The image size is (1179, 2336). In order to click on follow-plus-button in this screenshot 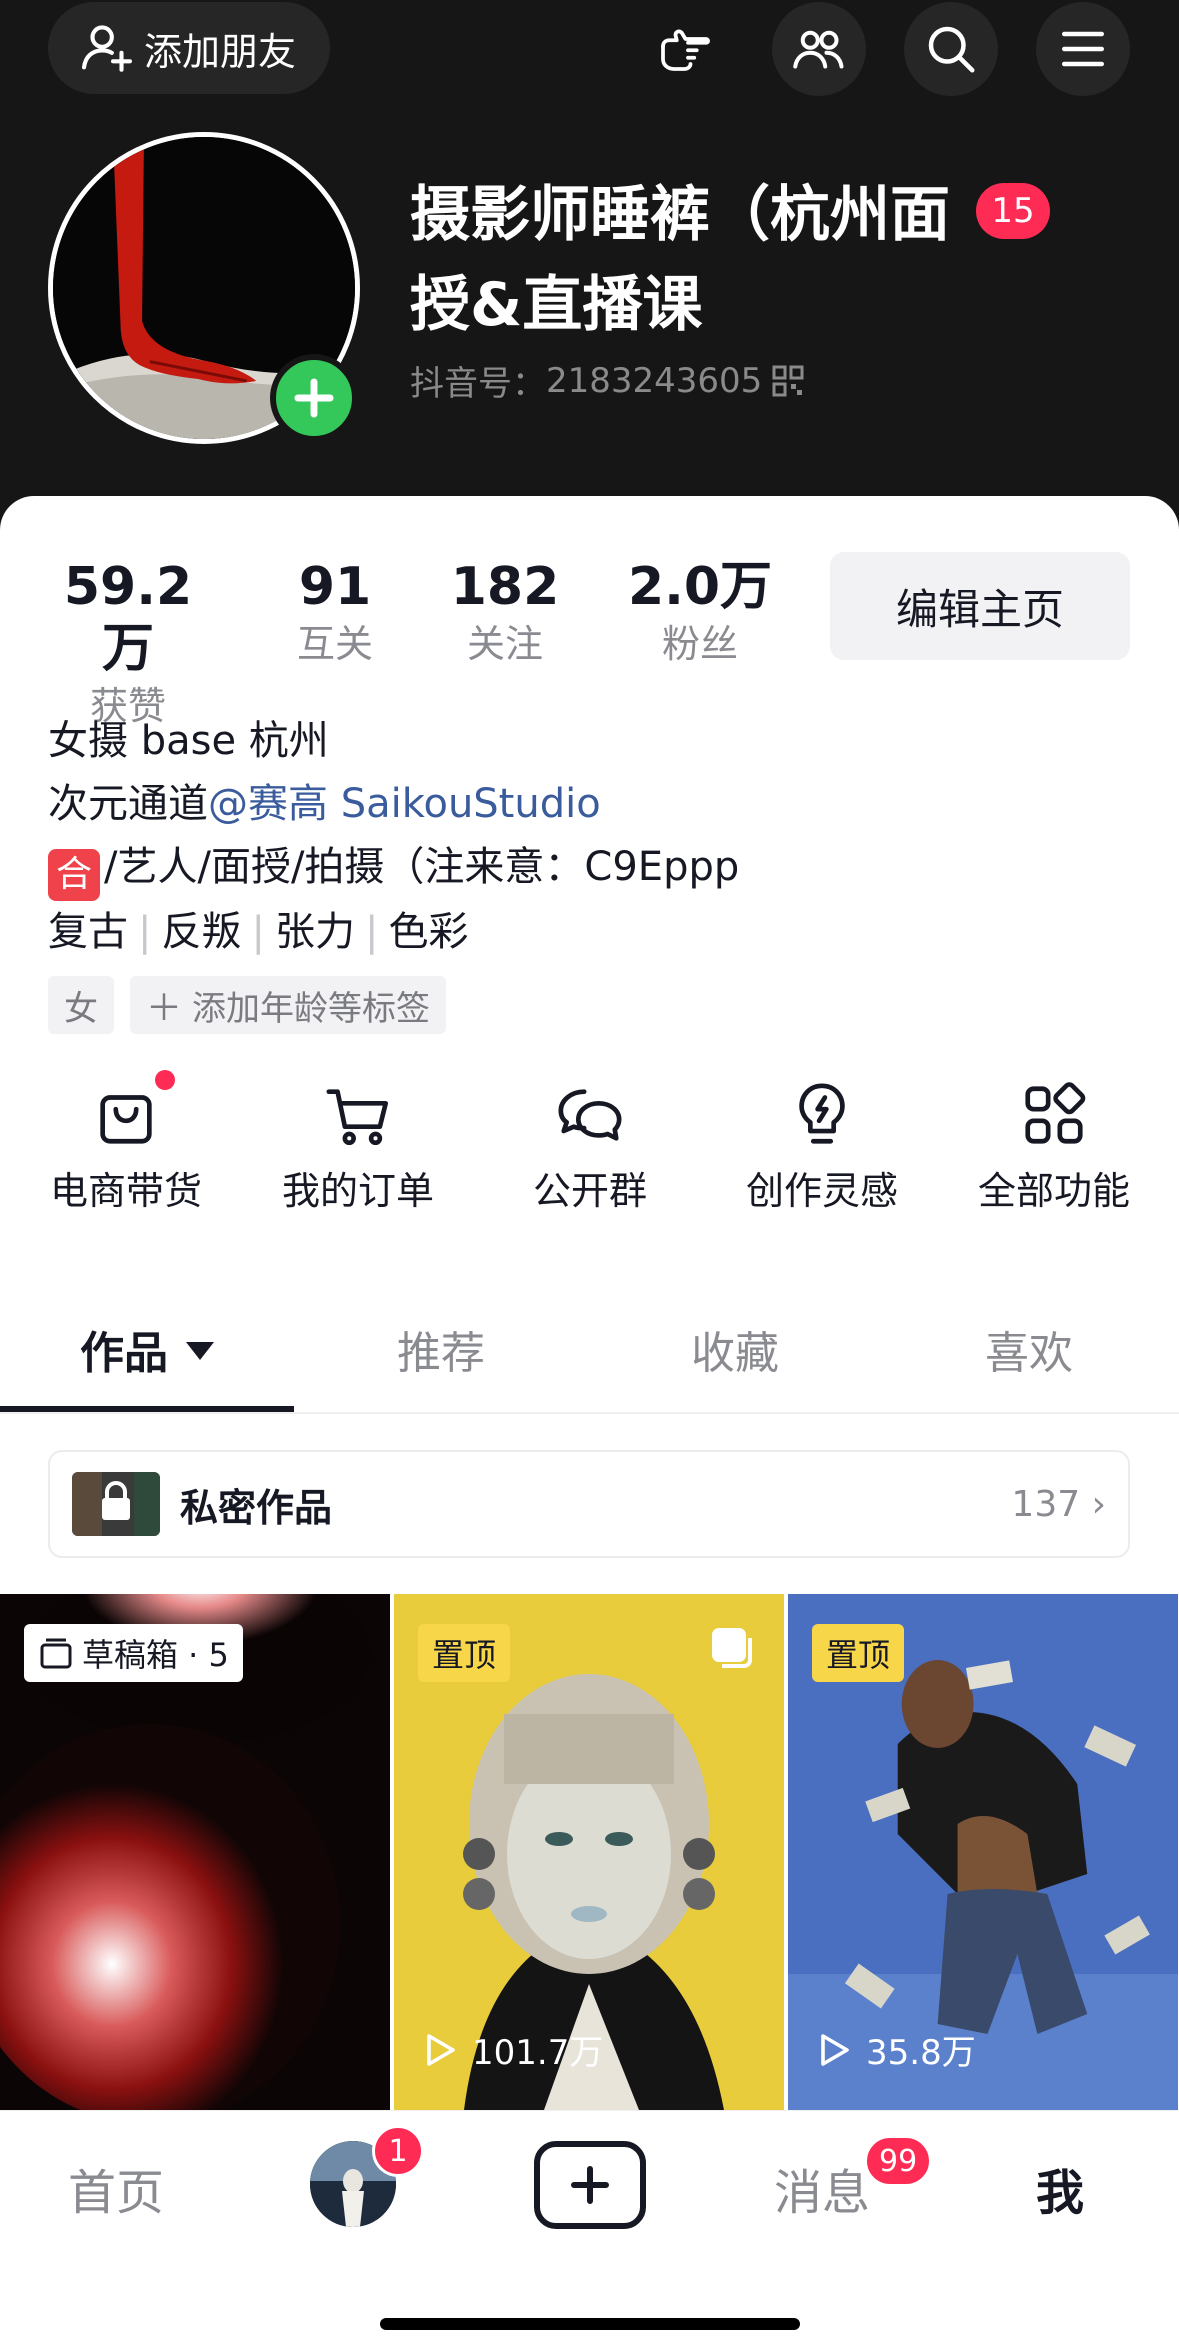, I will do `click(314, 398)`.